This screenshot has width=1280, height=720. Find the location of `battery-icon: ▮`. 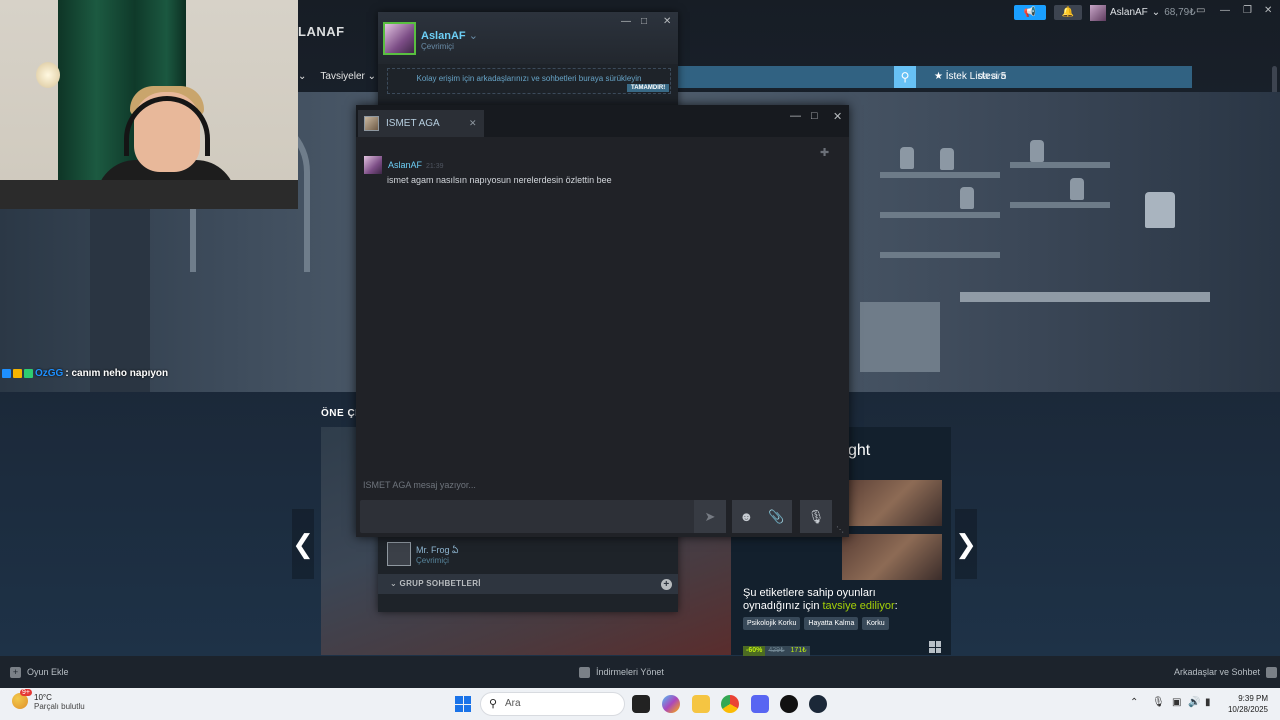

battery-icon: ▮ is located at coordinates (1208, 702).